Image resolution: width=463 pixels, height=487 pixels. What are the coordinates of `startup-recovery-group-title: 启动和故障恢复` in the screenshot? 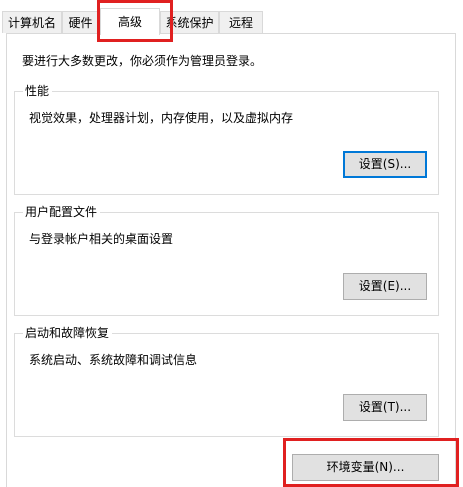 It's located at (68, 333).